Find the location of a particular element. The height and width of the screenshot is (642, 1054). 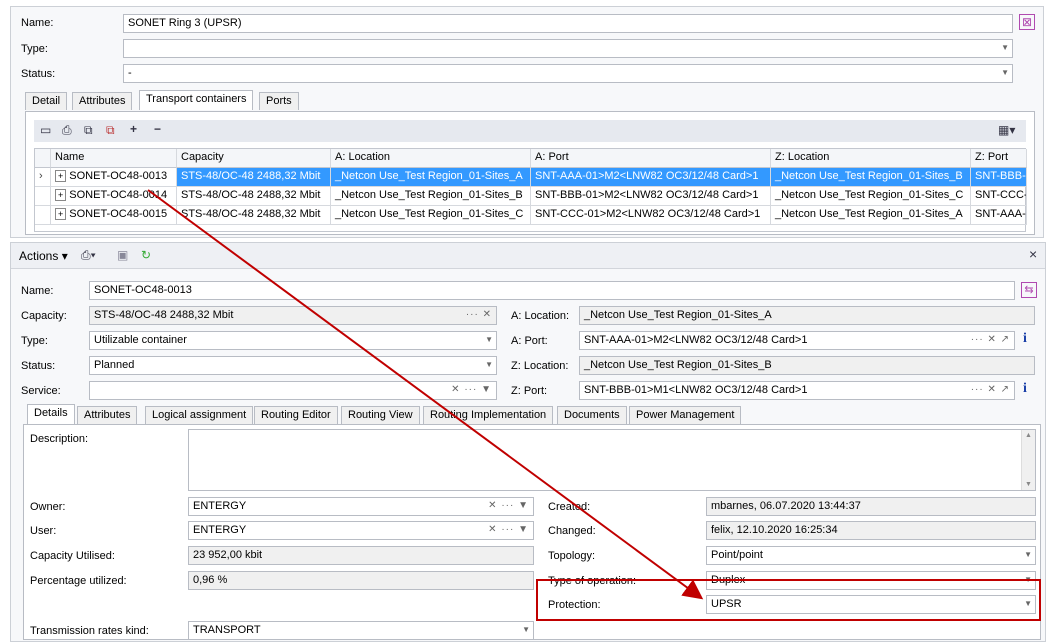

z-location-label: Z: Location: is located at coordinates (540, 366).